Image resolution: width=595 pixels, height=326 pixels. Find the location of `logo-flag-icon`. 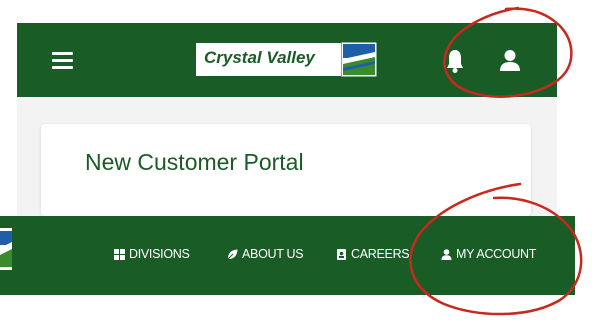

logo-flag-icon is located at coordinates (359, 59).